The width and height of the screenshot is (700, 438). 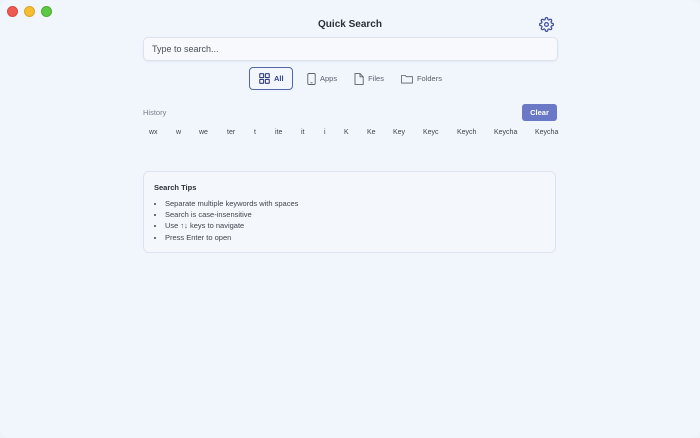 I want to click on filter-apps-tab: Apps, so click(x=322, y=79).